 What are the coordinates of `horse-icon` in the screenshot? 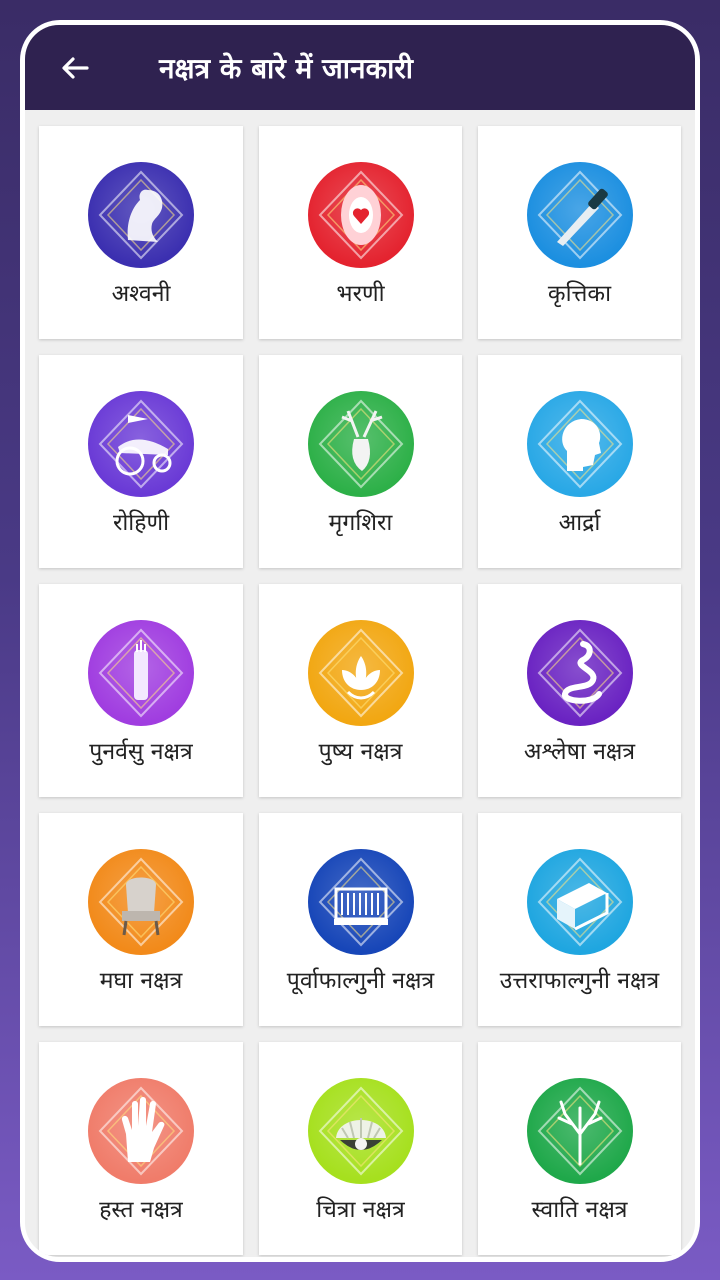 It's located at (141, 215).